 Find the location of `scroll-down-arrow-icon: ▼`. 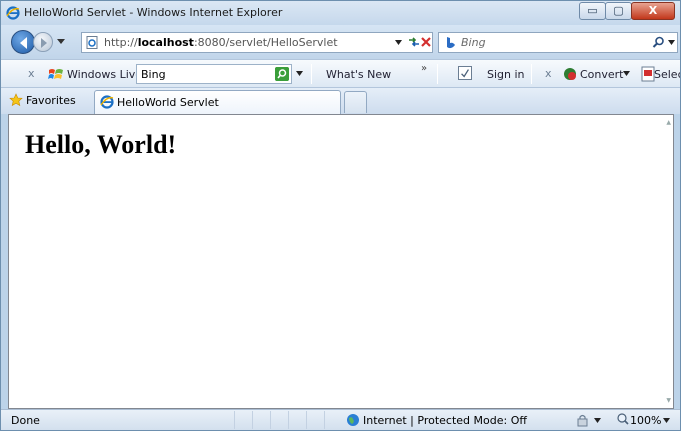

scroll-down-arrow-icon: ▼ is located at coordinates (668, 400).